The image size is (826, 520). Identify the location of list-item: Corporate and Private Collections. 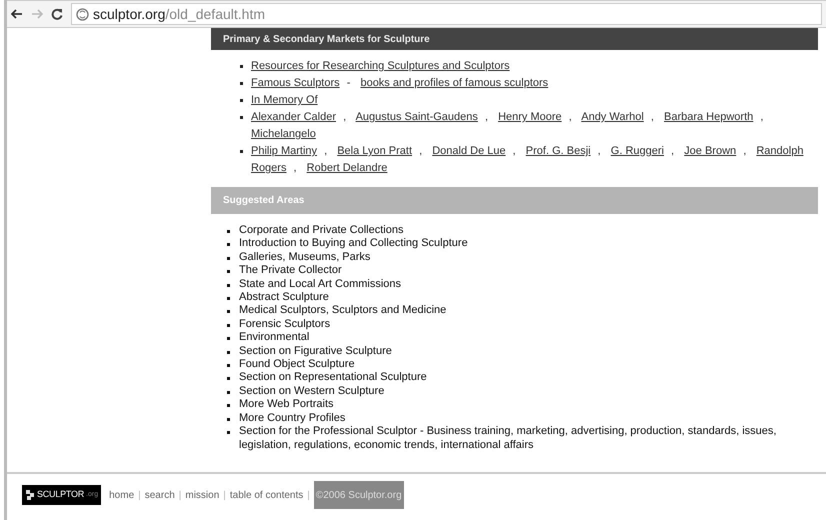
(321, 231).